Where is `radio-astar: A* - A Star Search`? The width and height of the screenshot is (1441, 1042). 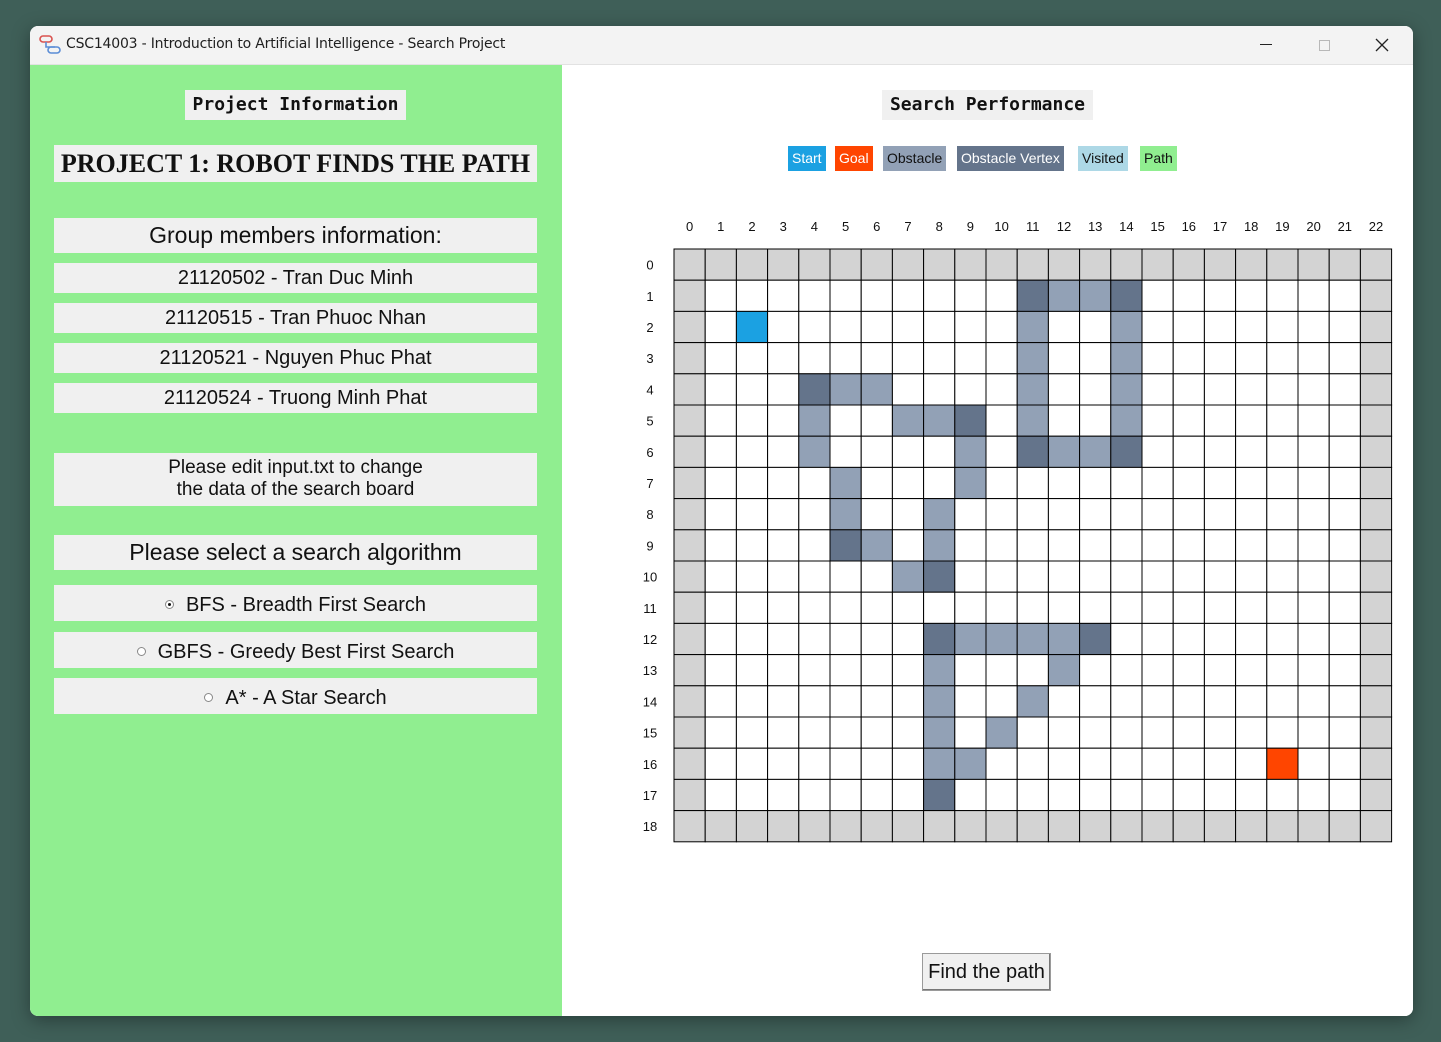
radio-astar: A* - A Star Search is located at coordinates (295, 696).